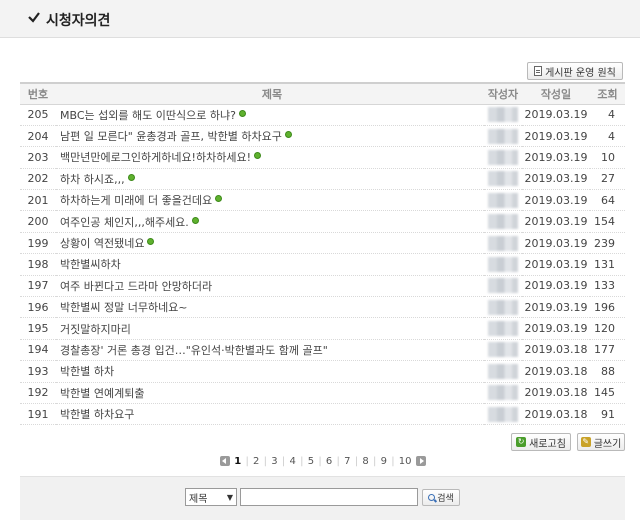 This screenshot has height=520, width=640. What do you see at coordinates (322, 414) in the screenshot?
I see `table-row: 191 박한별 하차요구 2019.03.18 91` at bounding box center [322, 414].